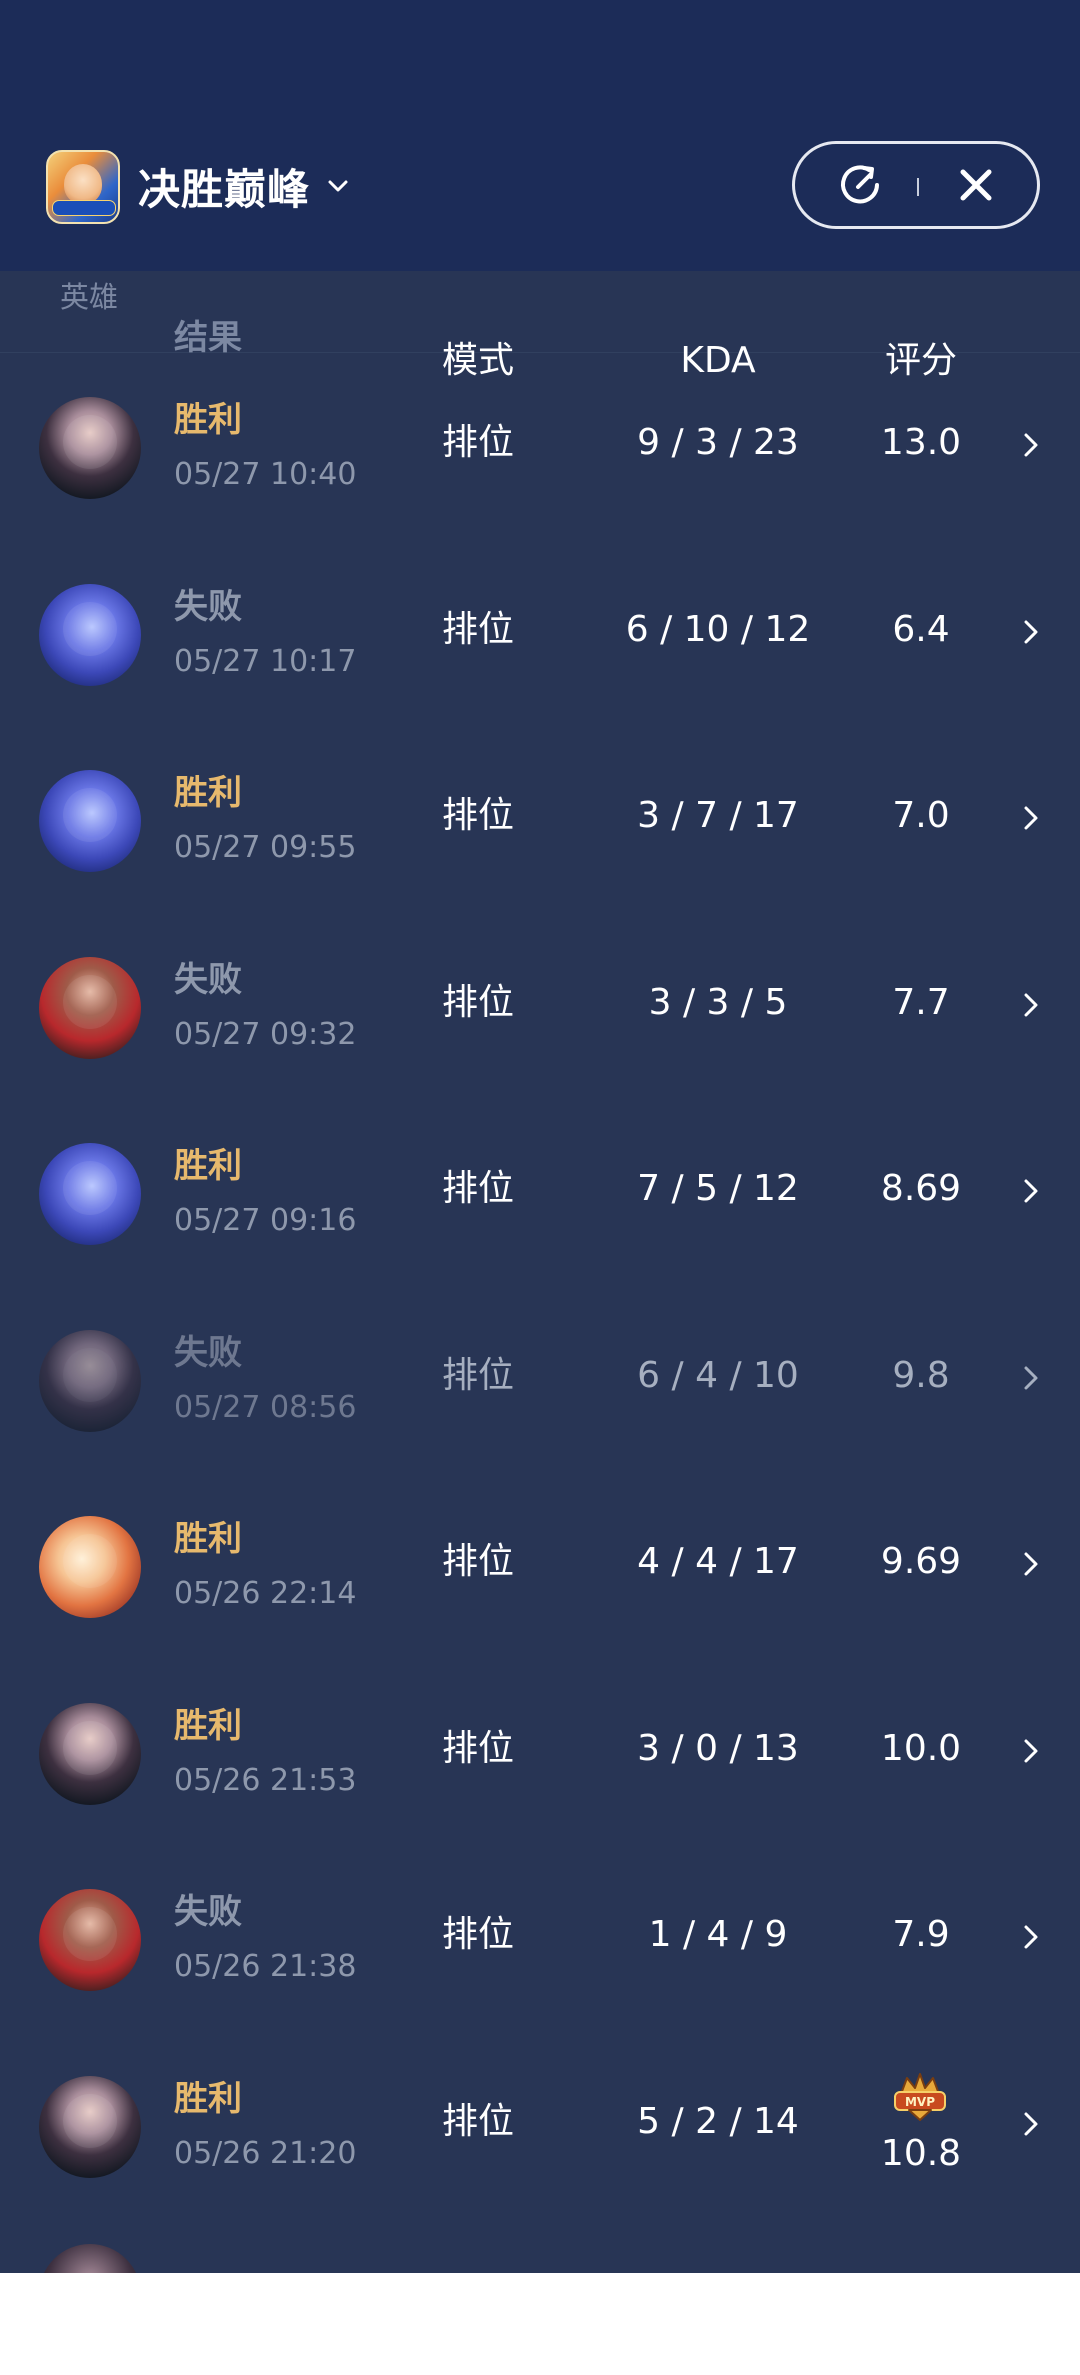 The width and height of the screenshot is (1080, 2375). What do you see at coordinates (265, 1034) in the screenshot?
I see `match-time: 05/27 09:32` at bounding box center [265, 1034].